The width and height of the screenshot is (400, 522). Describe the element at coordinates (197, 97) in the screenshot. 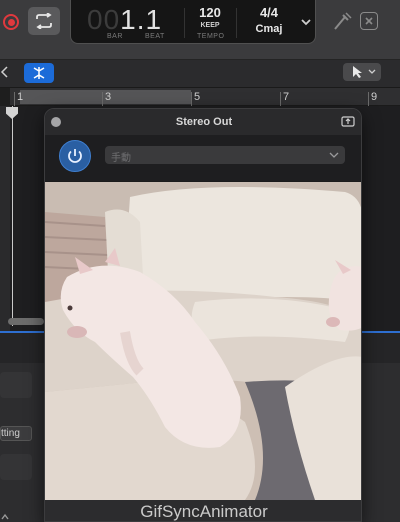

I see `ruler-marker: 5` at that location.